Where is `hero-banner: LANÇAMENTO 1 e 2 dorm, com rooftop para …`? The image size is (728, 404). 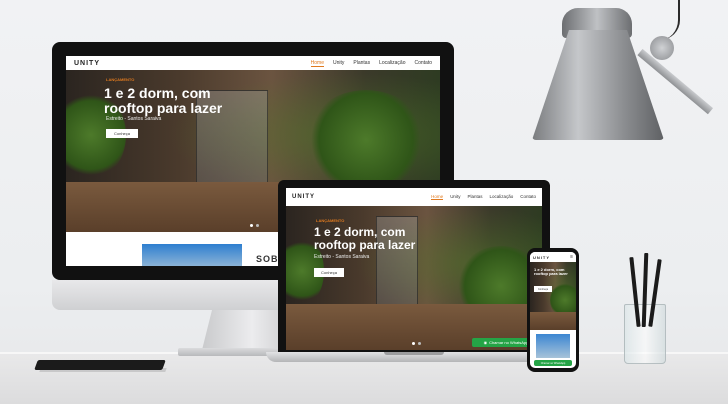 hero-banner: LANÇAMENTO 1 e 2 dorm, com rooftop para … is located at coordinates (414, 278).